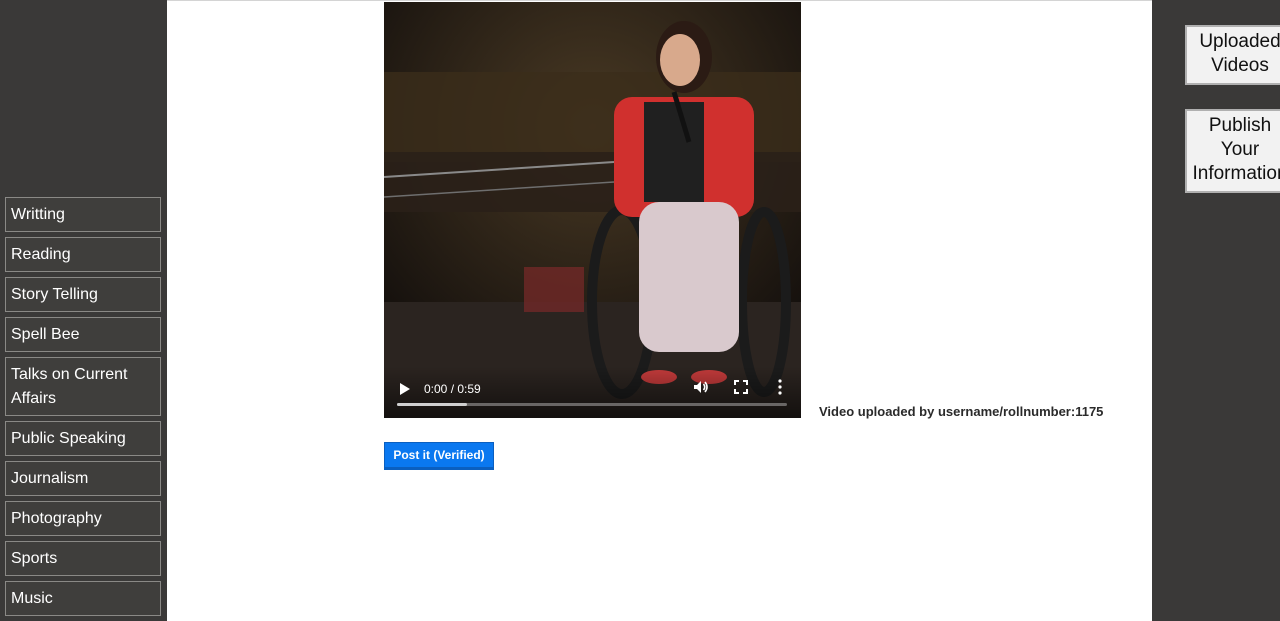 This screenshot has width=1280, height=621. What do you see at coordinates (83, 558) in the screenshot?
I see `sidebar-item-sports: Sports` at bounding box center [83, 558].